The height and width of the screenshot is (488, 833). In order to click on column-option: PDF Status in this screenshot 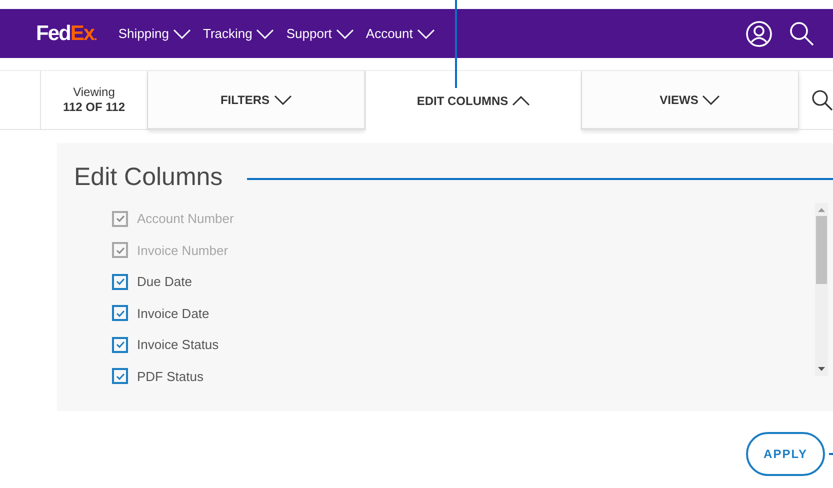, I will do `click(463, 376)`.